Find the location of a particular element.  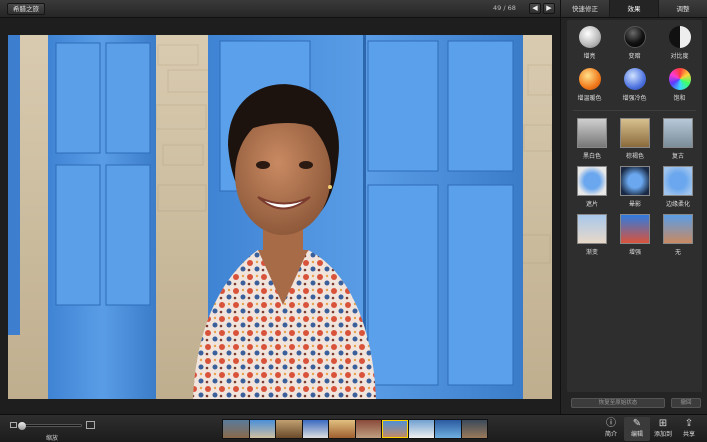

effect-fade: 渐变 is located at coordinates (592, 235).